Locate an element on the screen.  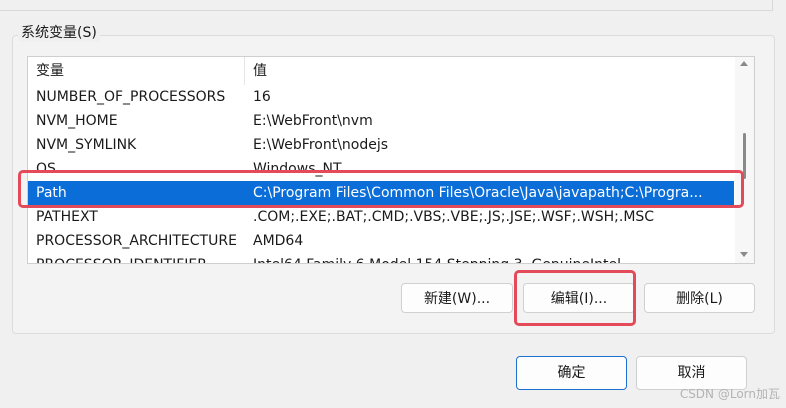
scroll-thumb is located at coordinates (744, 156).